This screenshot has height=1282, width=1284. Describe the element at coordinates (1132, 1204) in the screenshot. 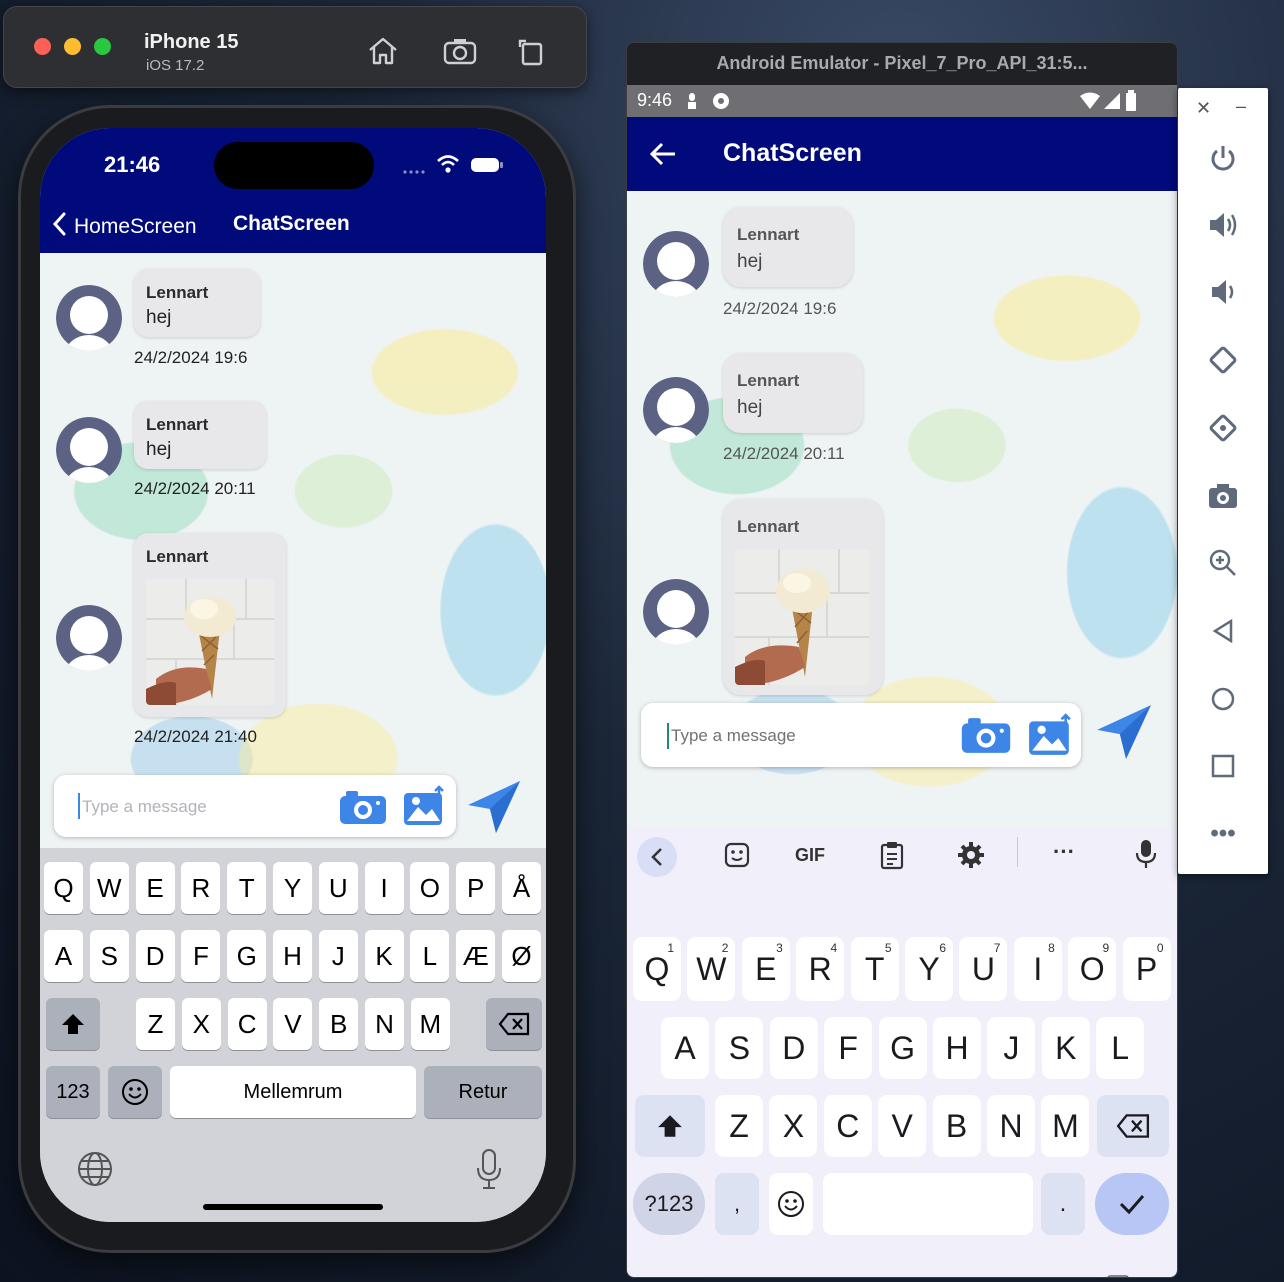

I see `done-key` at that location.